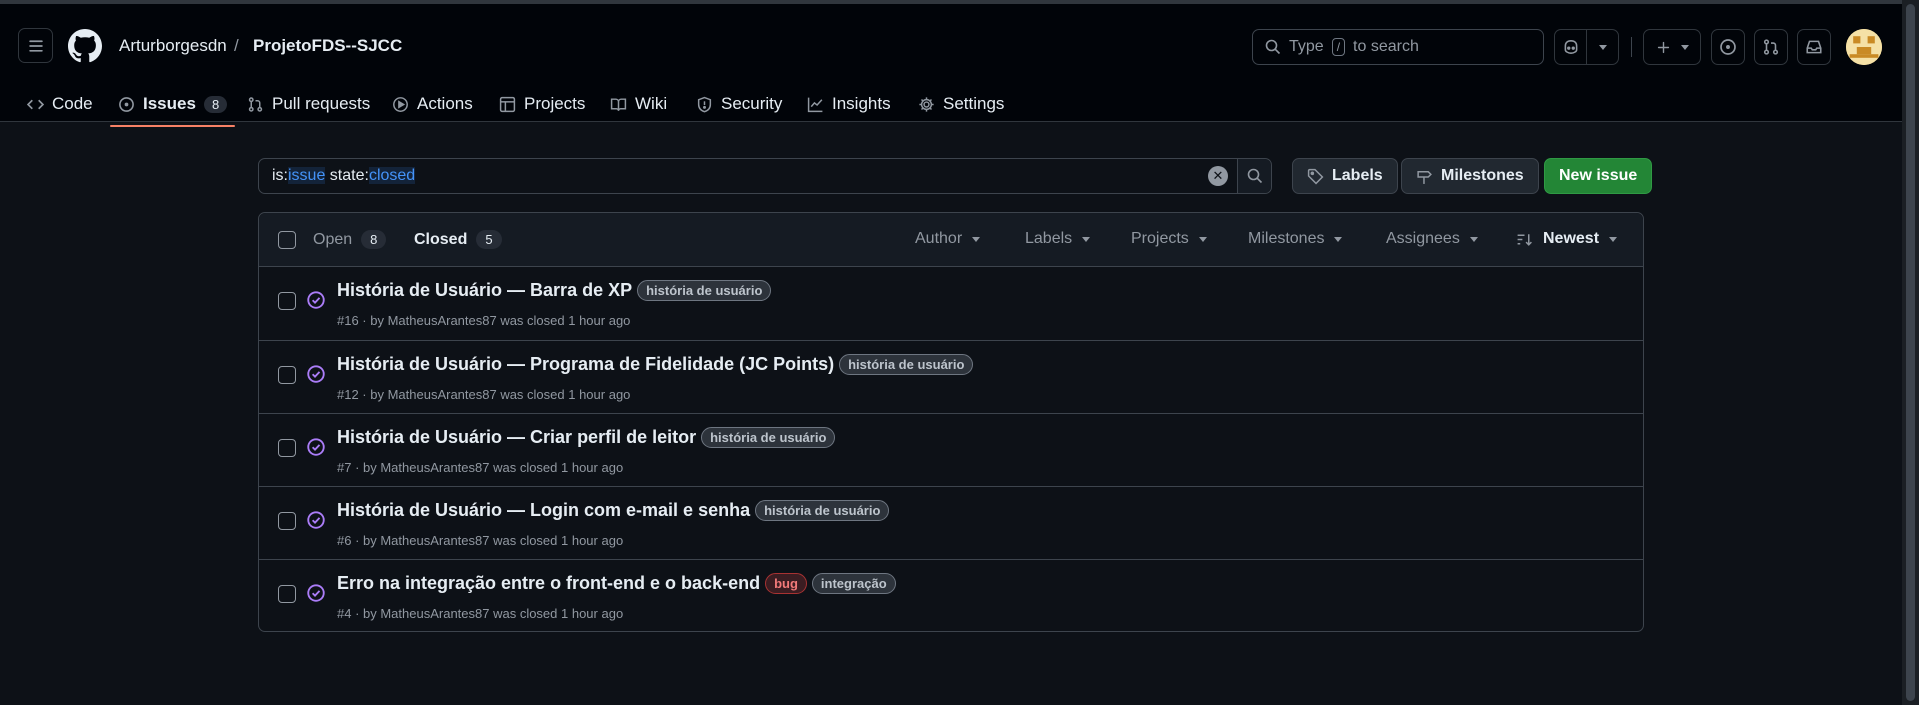  What do you see at coordinates (1254, 176) in the screenshot?
I see `filter-search-button` at bounding box center [1254, 176].